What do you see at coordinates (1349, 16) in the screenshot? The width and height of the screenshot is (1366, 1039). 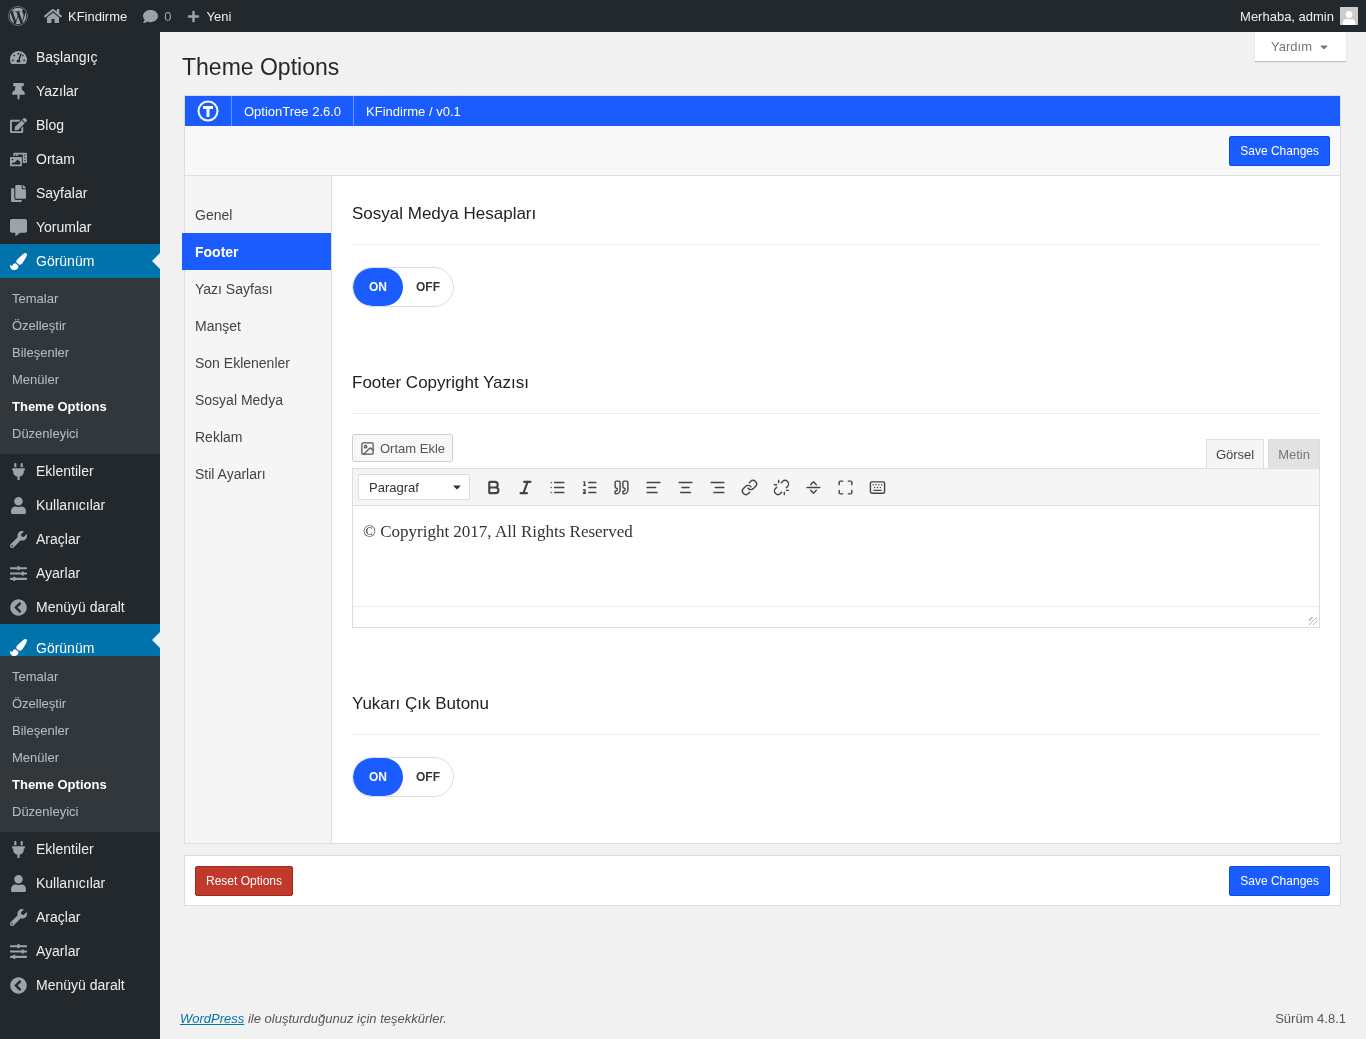 I see `avatar-icon` at bounding box center [1349, 16].